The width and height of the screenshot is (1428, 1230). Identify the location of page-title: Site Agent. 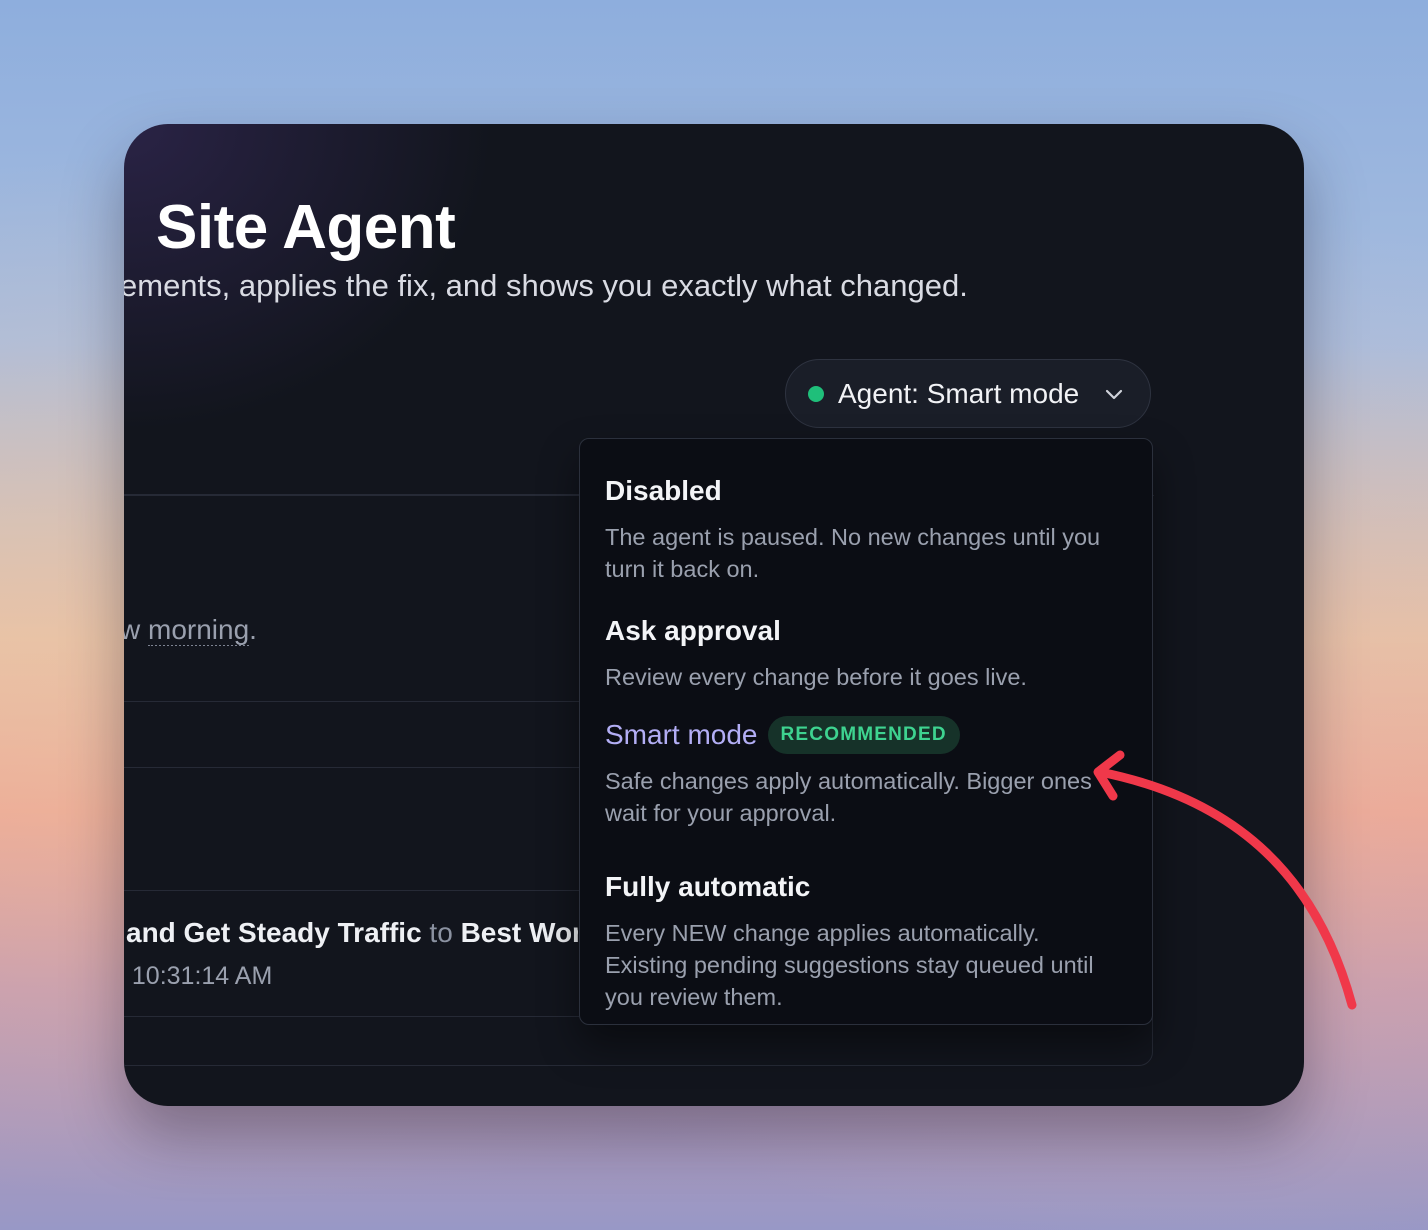
(306, 227).